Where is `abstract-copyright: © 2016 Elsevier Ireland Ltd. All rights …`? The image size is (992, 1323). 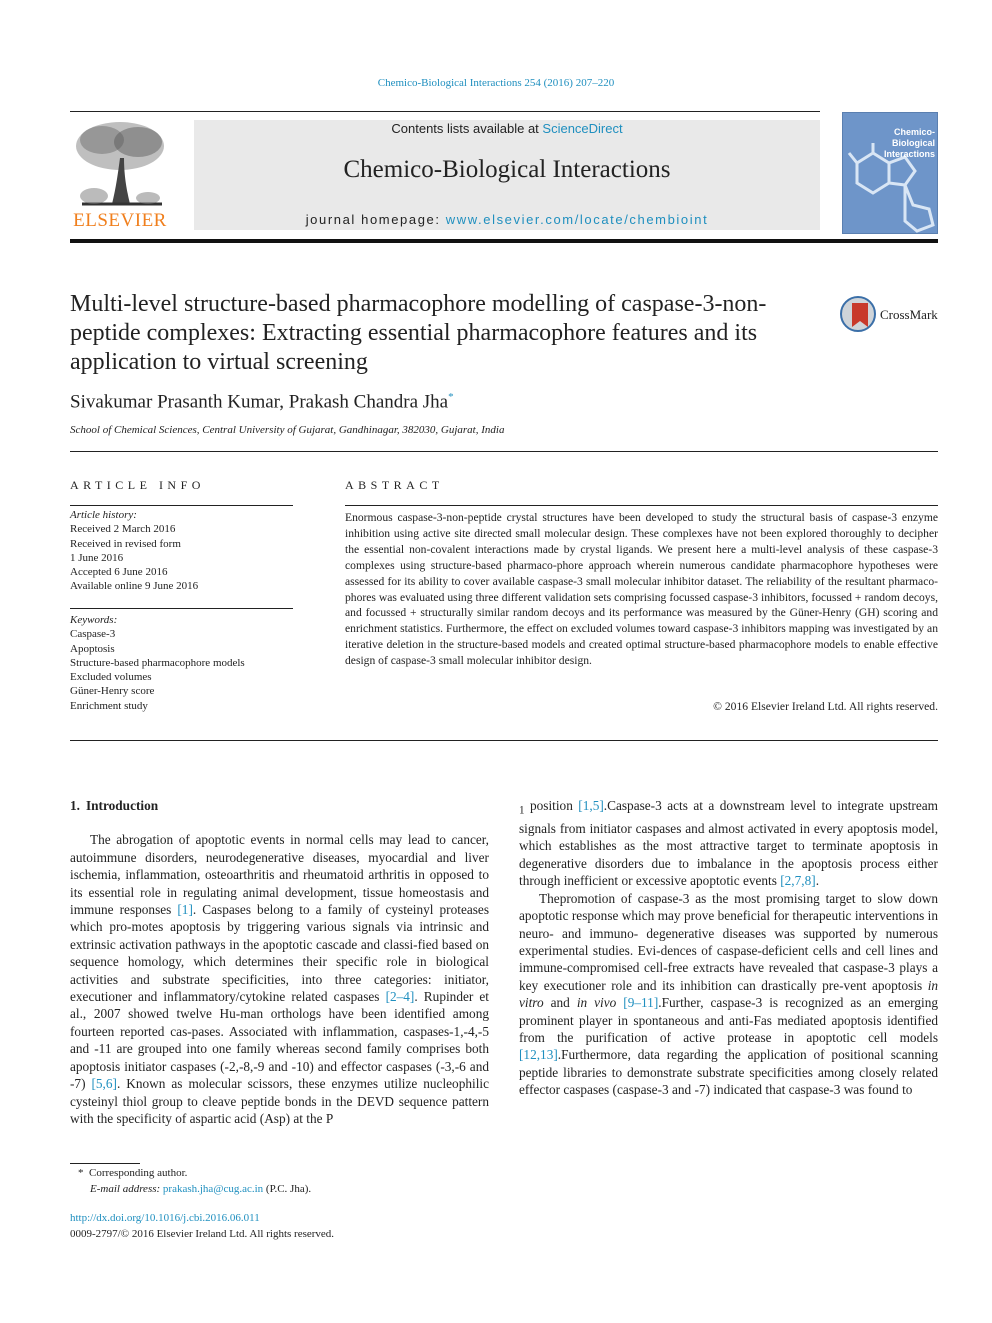
abstract-copyright: © 2016 Elsevier Ireland Ltd. All rights … is located at coordinates (825, 706).